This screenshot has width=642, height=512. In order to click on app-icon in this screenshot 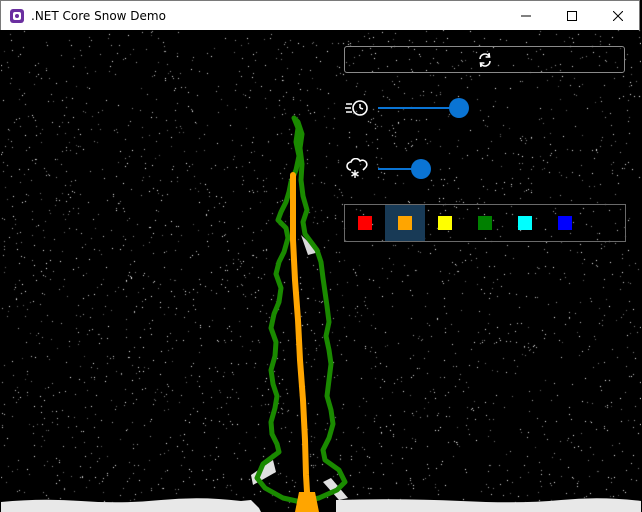, I will do `click(17, 16)`.